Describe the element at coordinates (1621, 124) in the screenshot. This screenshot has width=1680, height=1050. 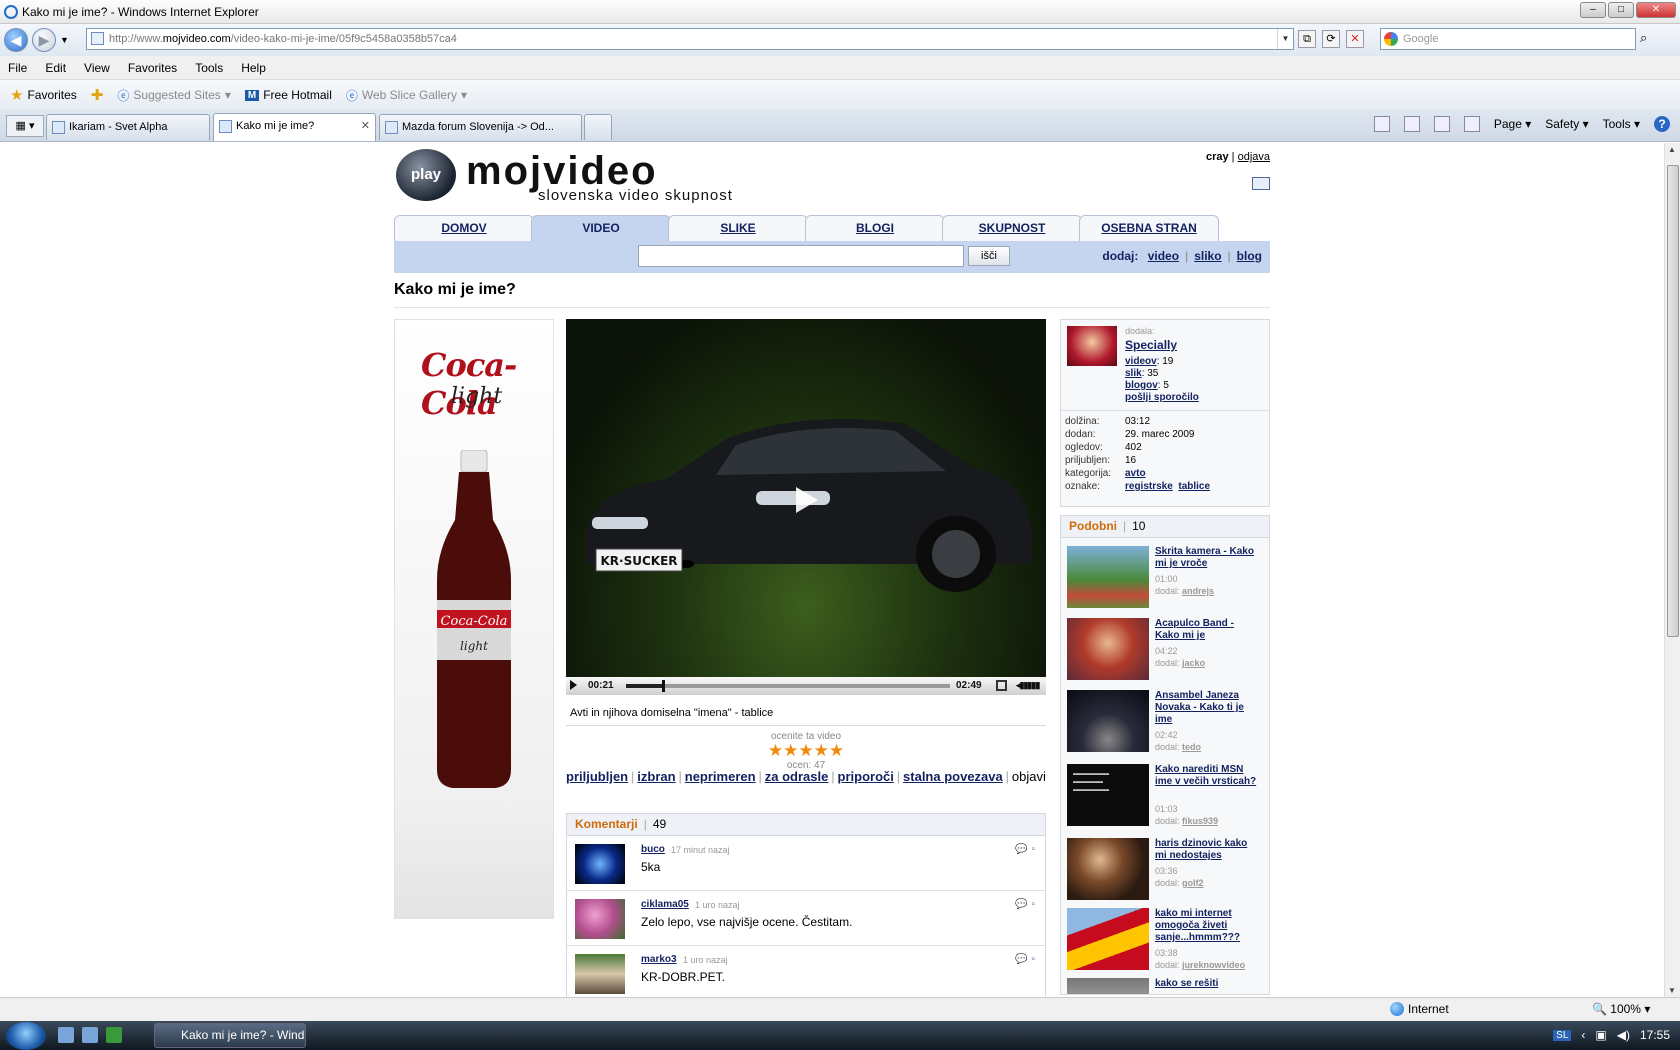
I see `tools-menu: Tools ▾` at that location.